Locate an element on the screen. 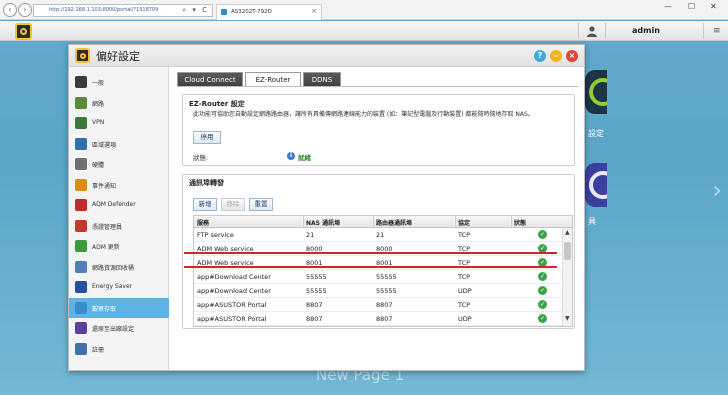  status-info-icon: i is located at coordinates (291, 156).